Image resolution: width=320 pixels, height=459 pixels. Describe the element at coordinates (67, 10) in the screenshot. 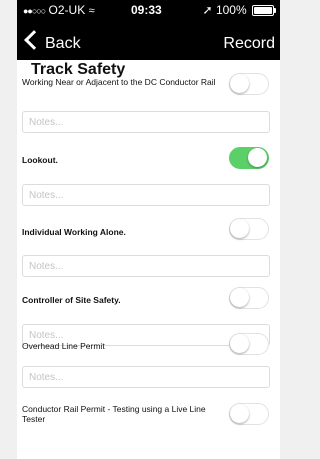

I see `carrier-name: O2-UK` at that location.